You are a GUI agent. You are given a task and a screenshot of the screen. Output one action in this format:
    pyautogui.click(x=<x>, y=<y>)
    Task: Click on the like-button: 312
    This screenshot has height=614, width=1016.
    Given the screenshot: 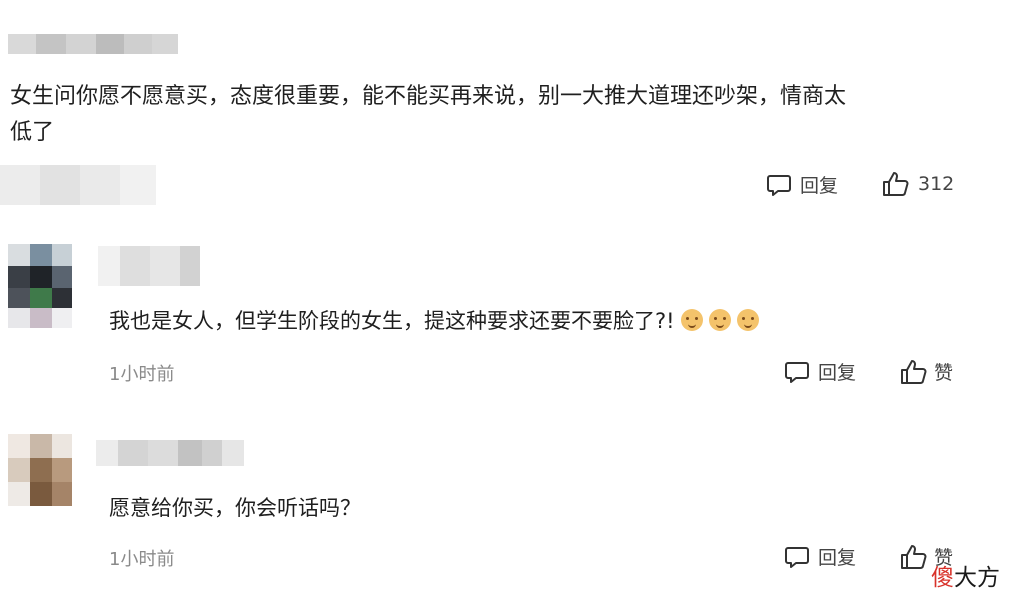 What is the action you would take?
    pyautogui.click(x=918, y=184)
    